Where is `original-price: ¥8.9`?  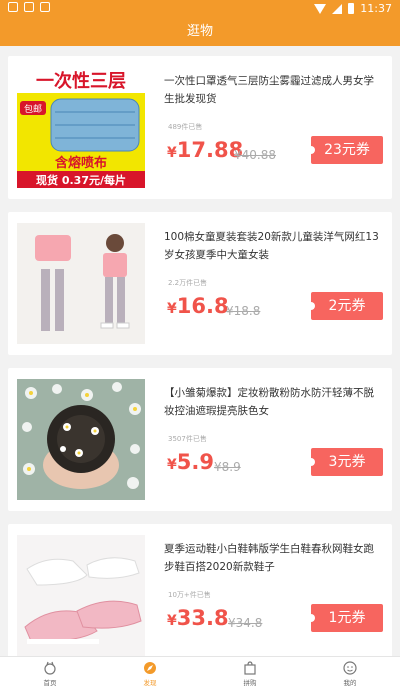
original-price: ¥8.9 is located at coordinates (227, 467).